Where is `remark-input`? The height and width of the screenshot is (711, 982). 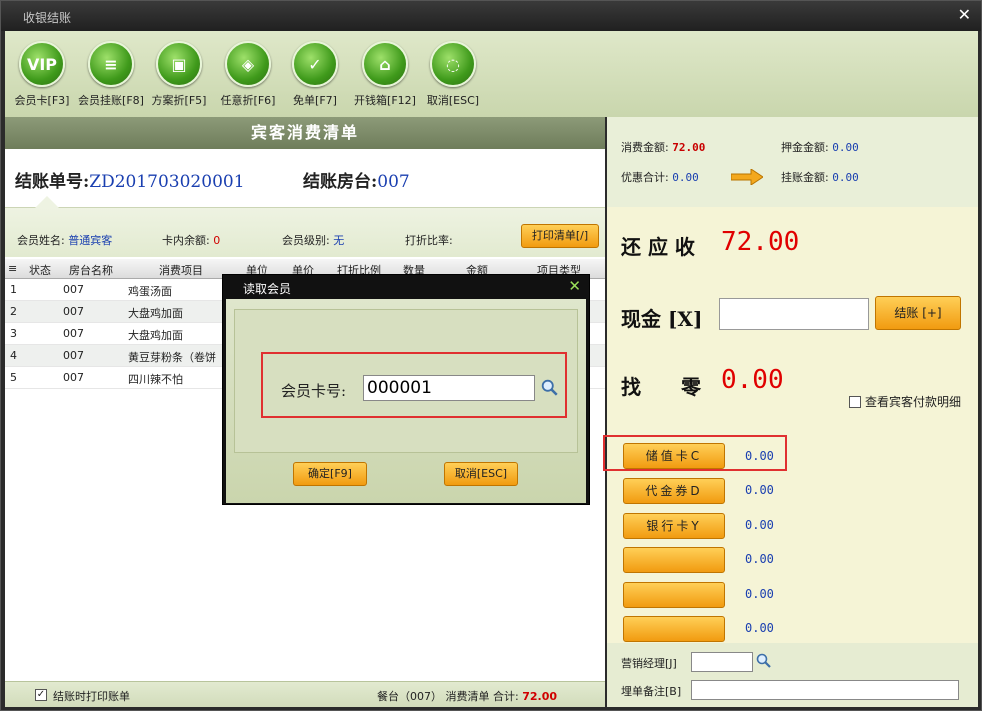 remark-input is located at coordinates (825, 690).